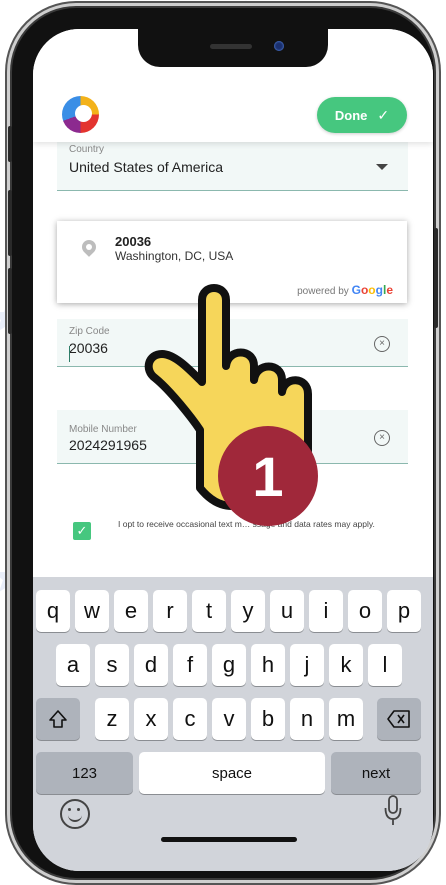 Image resolution: width=446 pixels, height=885 pixels. I want to click on key-c: c, so click(190, 719).